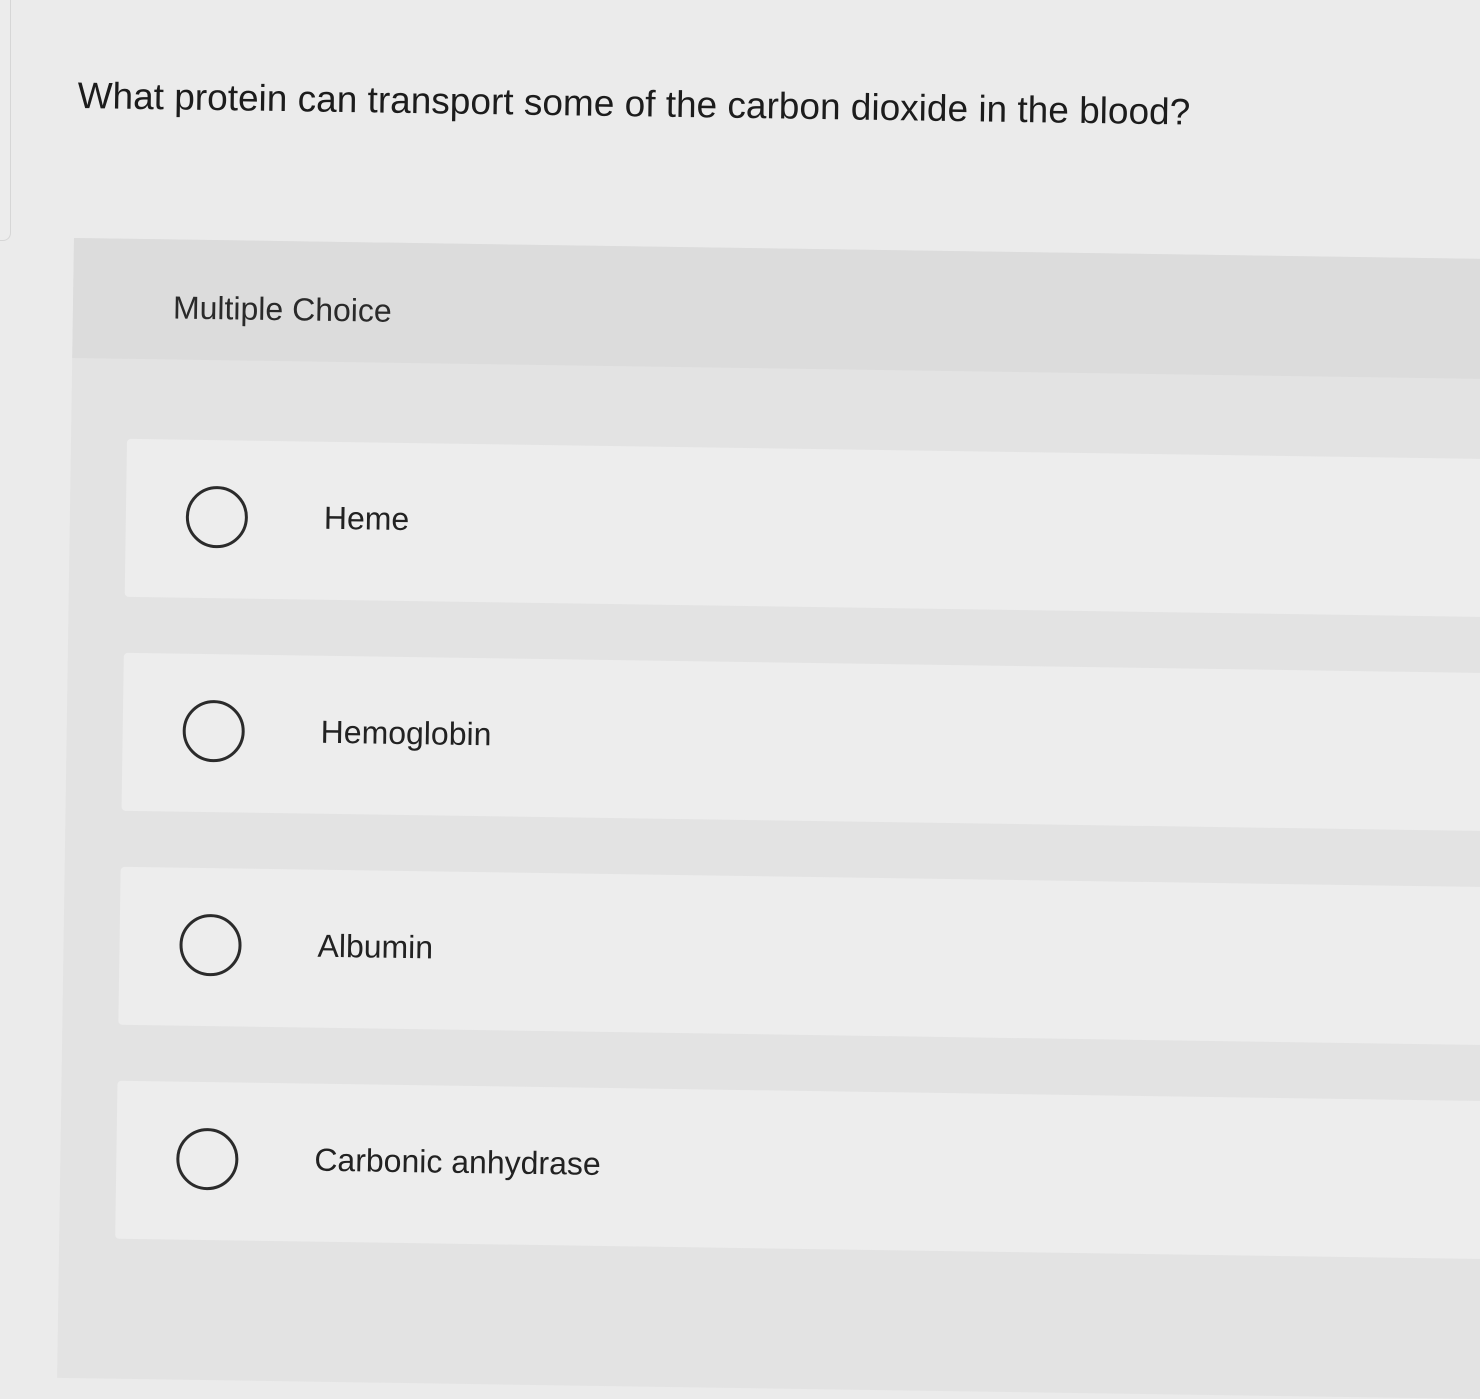  Describe the element at coordinates (457, 1161) in the screenshot. I see `choice-label: Carbonic anhydrase` at that location.